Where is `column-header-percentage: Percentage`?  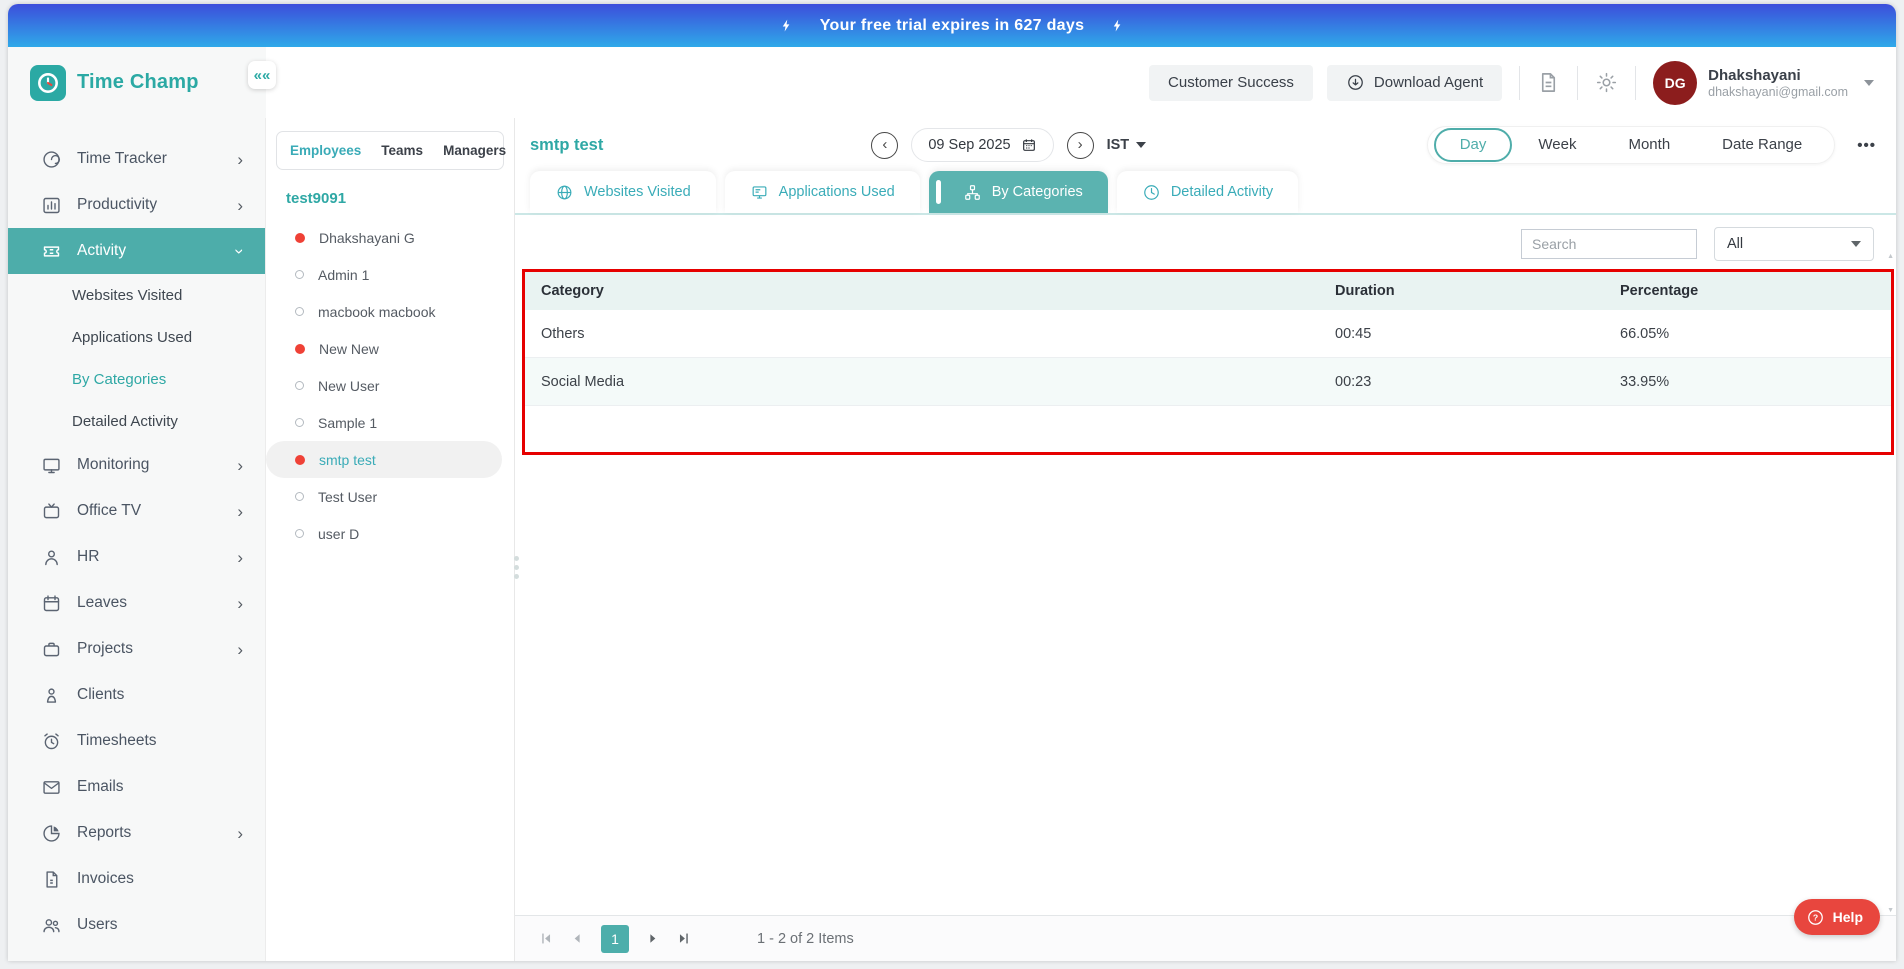
column-header-percentage: Percentage is located at coordinates (1755, 291).